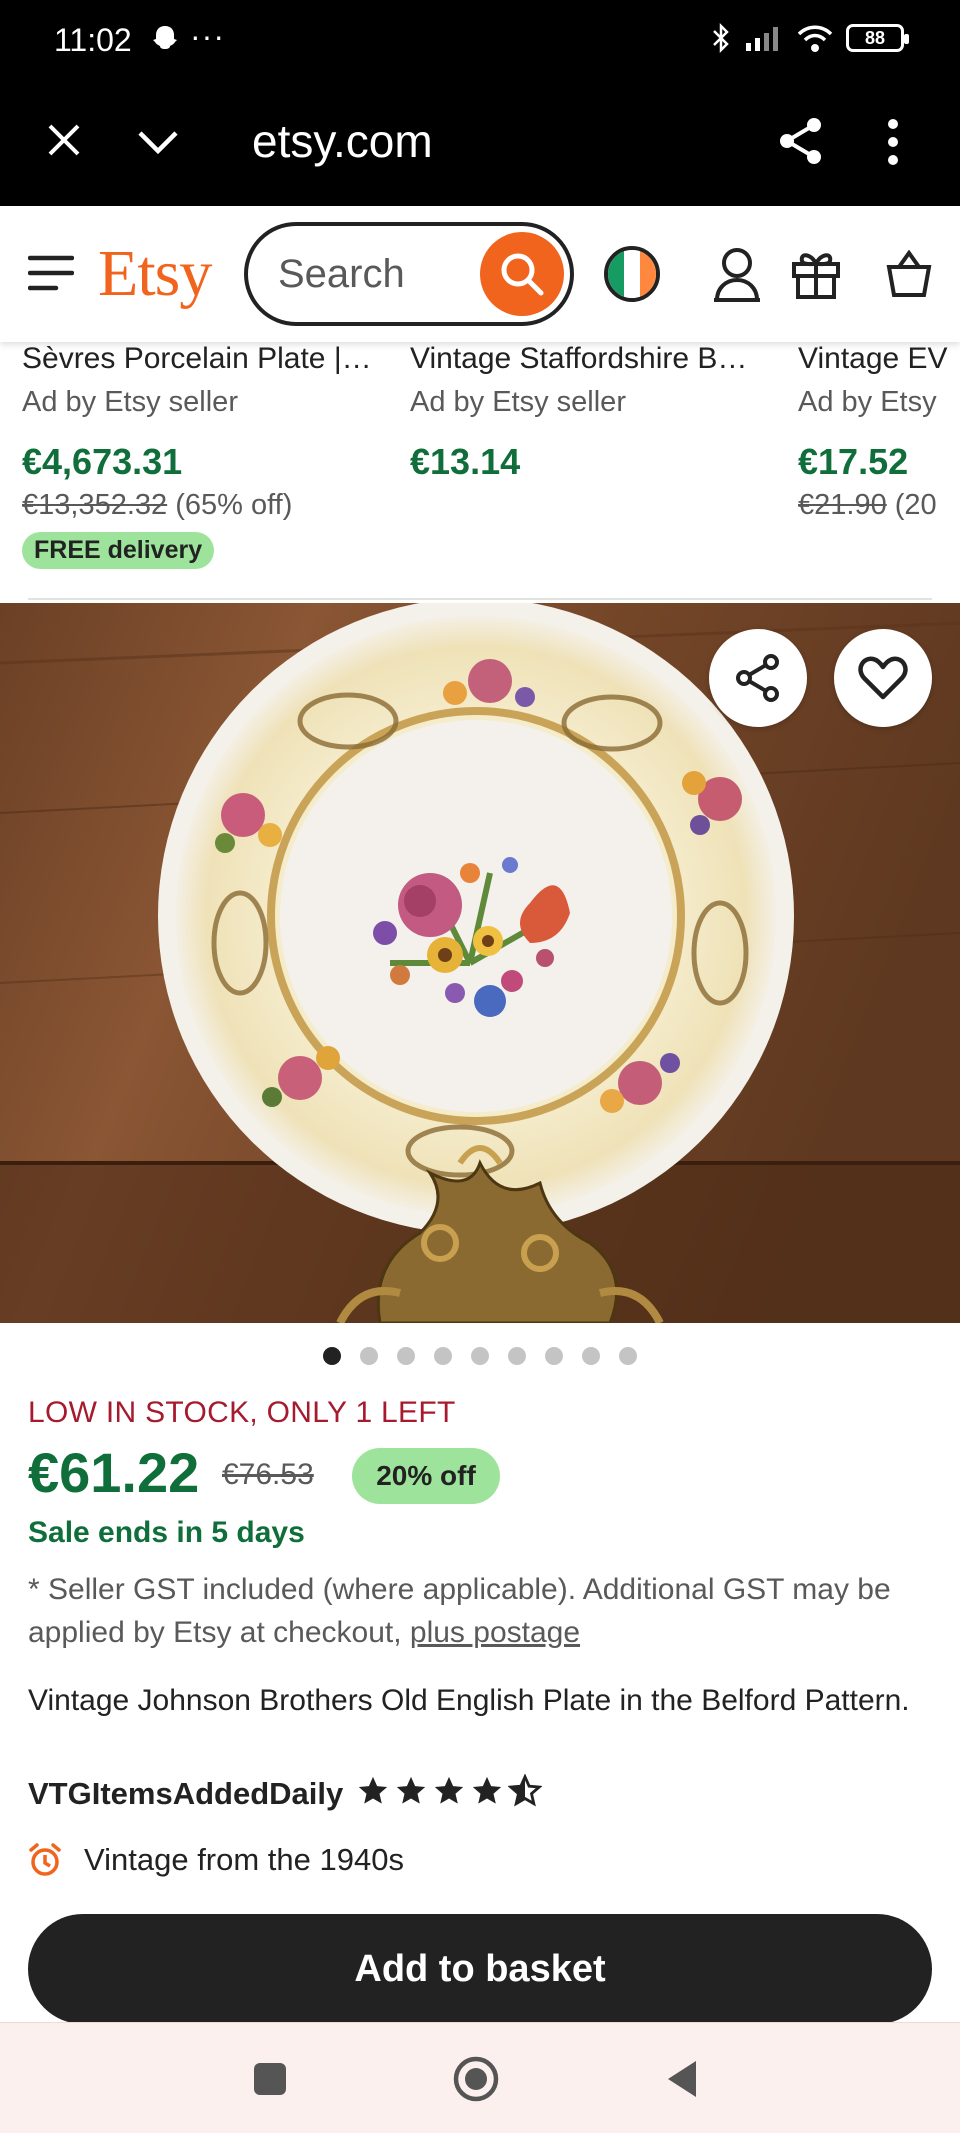  I want to click on etsy-logo: Etsy, so click(155, 274).